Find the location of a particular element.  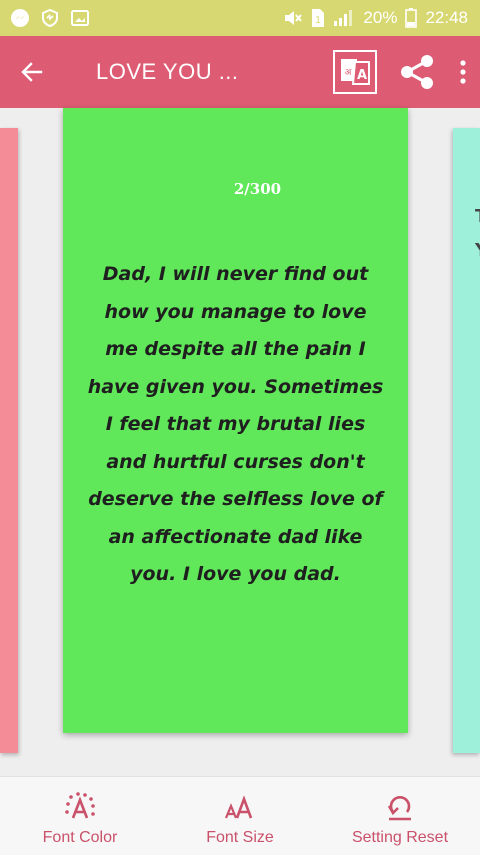

font-color-button: Font Color is located at coordinates (80, 816).